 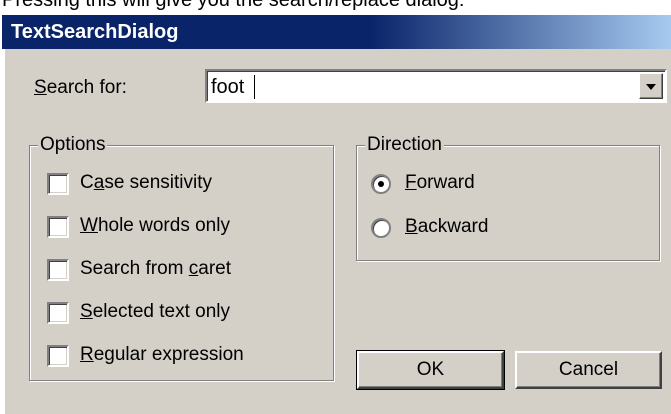 I want to click on selected-text-label: Selected text only, so click(x=155, y=312).